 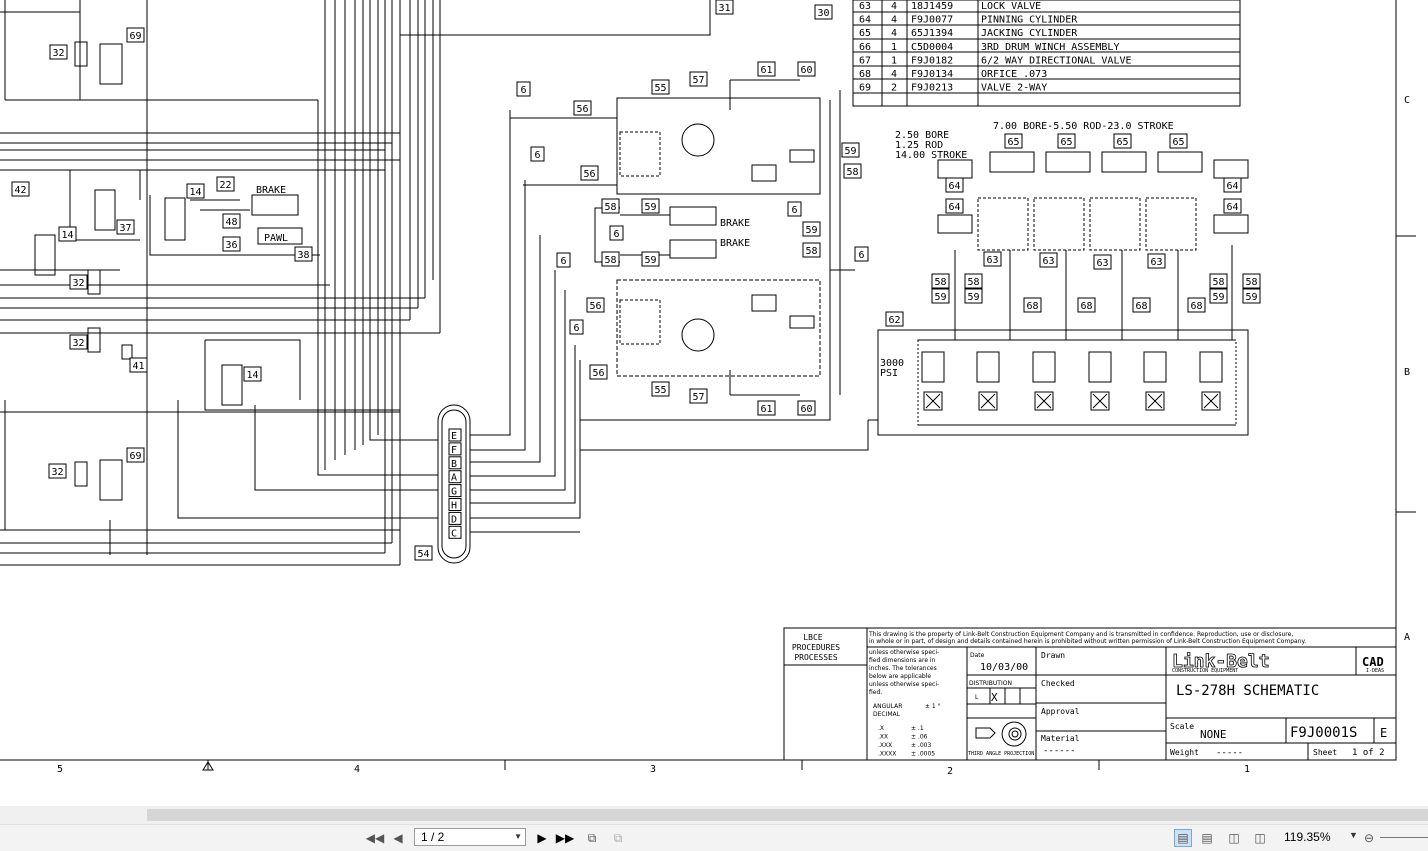 What do you see at coordinates (231, 222) in the screenshot?
I see `callout-number: 48` at bounding box center [231, 222].